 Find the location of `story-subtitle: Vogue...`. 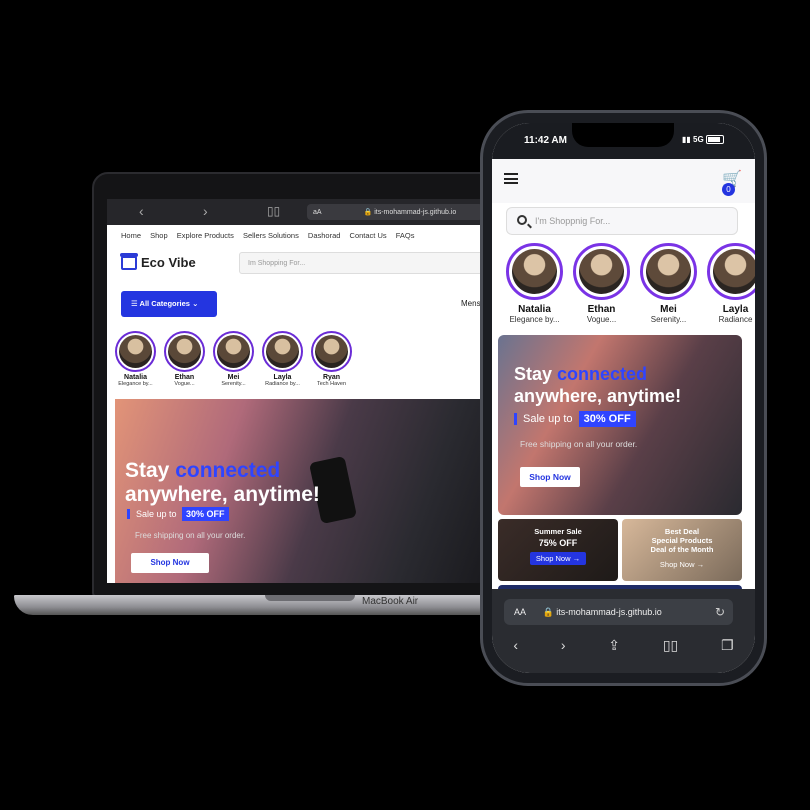

story-subtitle: Vogue... is located at coordinates (601, 319).